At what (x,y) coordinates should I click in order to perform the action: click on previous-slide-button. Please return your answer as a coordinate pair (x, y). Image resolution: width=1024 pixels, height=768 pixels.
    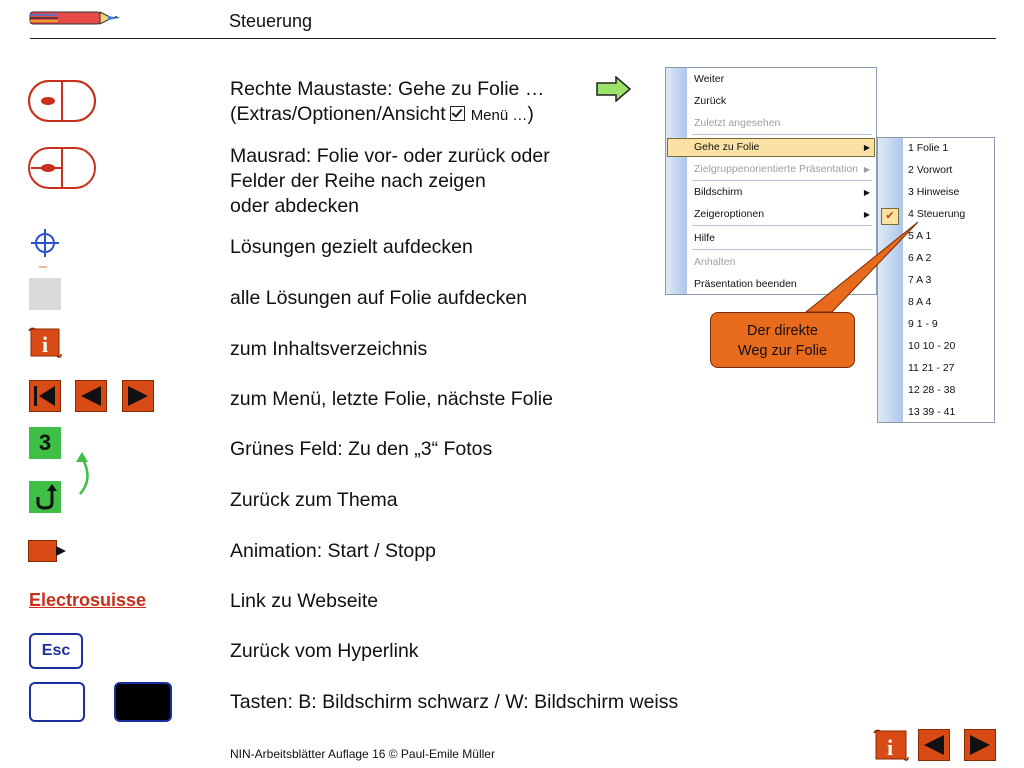
    Looking at the image, I should click on (91, 396).